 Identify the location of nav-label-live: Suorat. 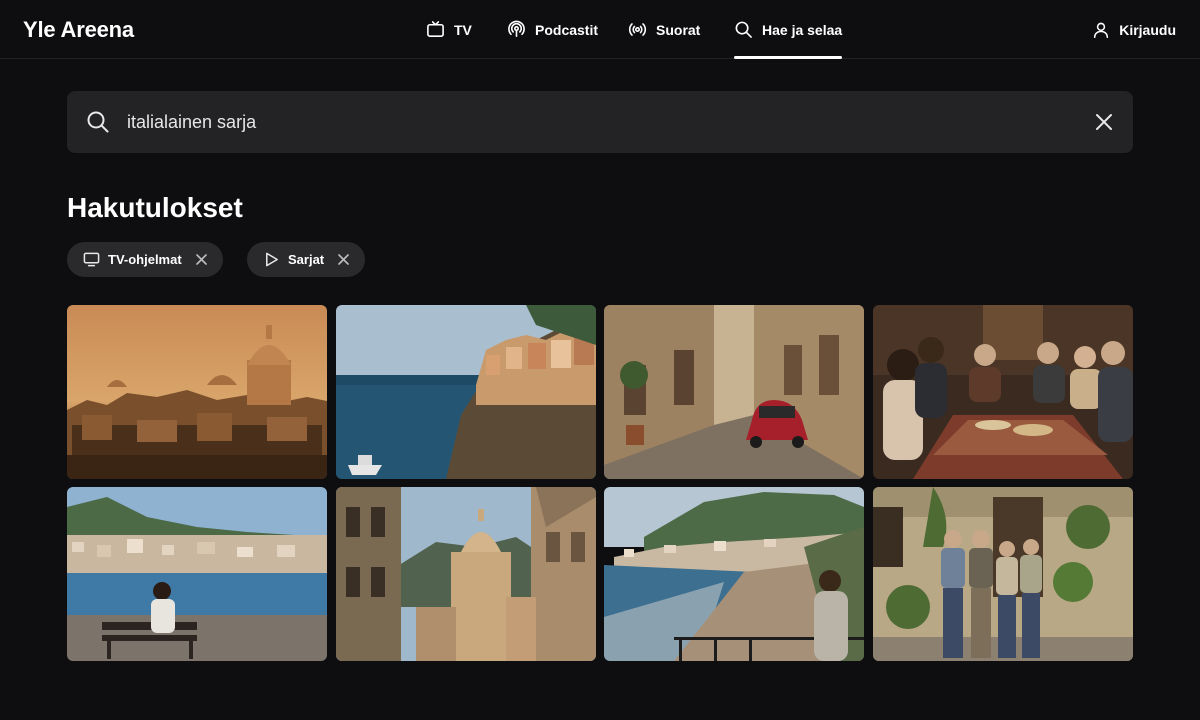
(678, 29).